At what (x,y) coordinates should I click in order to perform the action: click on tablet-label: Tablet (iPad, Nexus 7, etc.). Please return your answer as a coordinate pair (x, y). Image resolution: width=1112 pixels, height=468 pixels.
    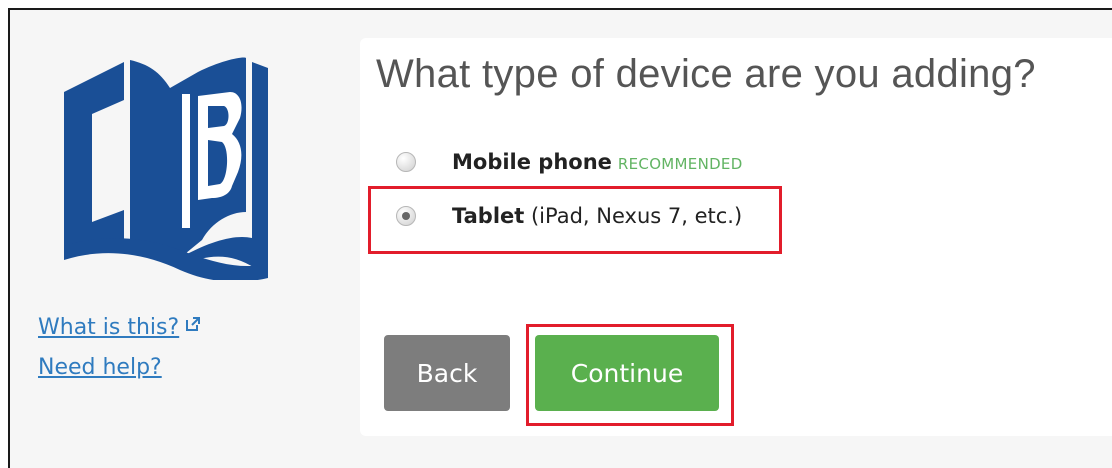
    Looking at the image, I should click on (597, 216).